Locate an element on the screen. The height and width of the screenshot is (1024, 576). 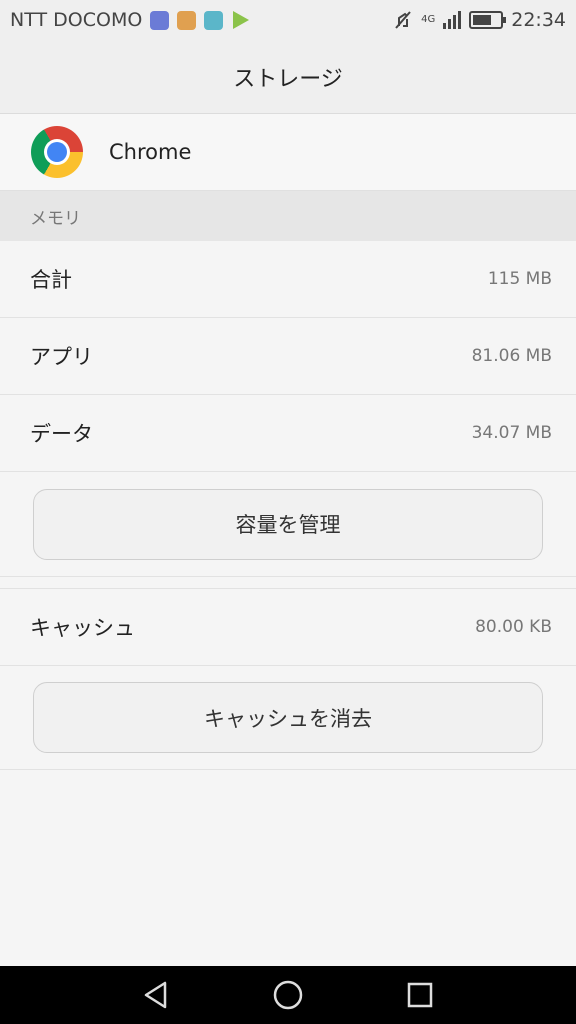
cache-label: キャッシュ is located at coordinates (82, 628).